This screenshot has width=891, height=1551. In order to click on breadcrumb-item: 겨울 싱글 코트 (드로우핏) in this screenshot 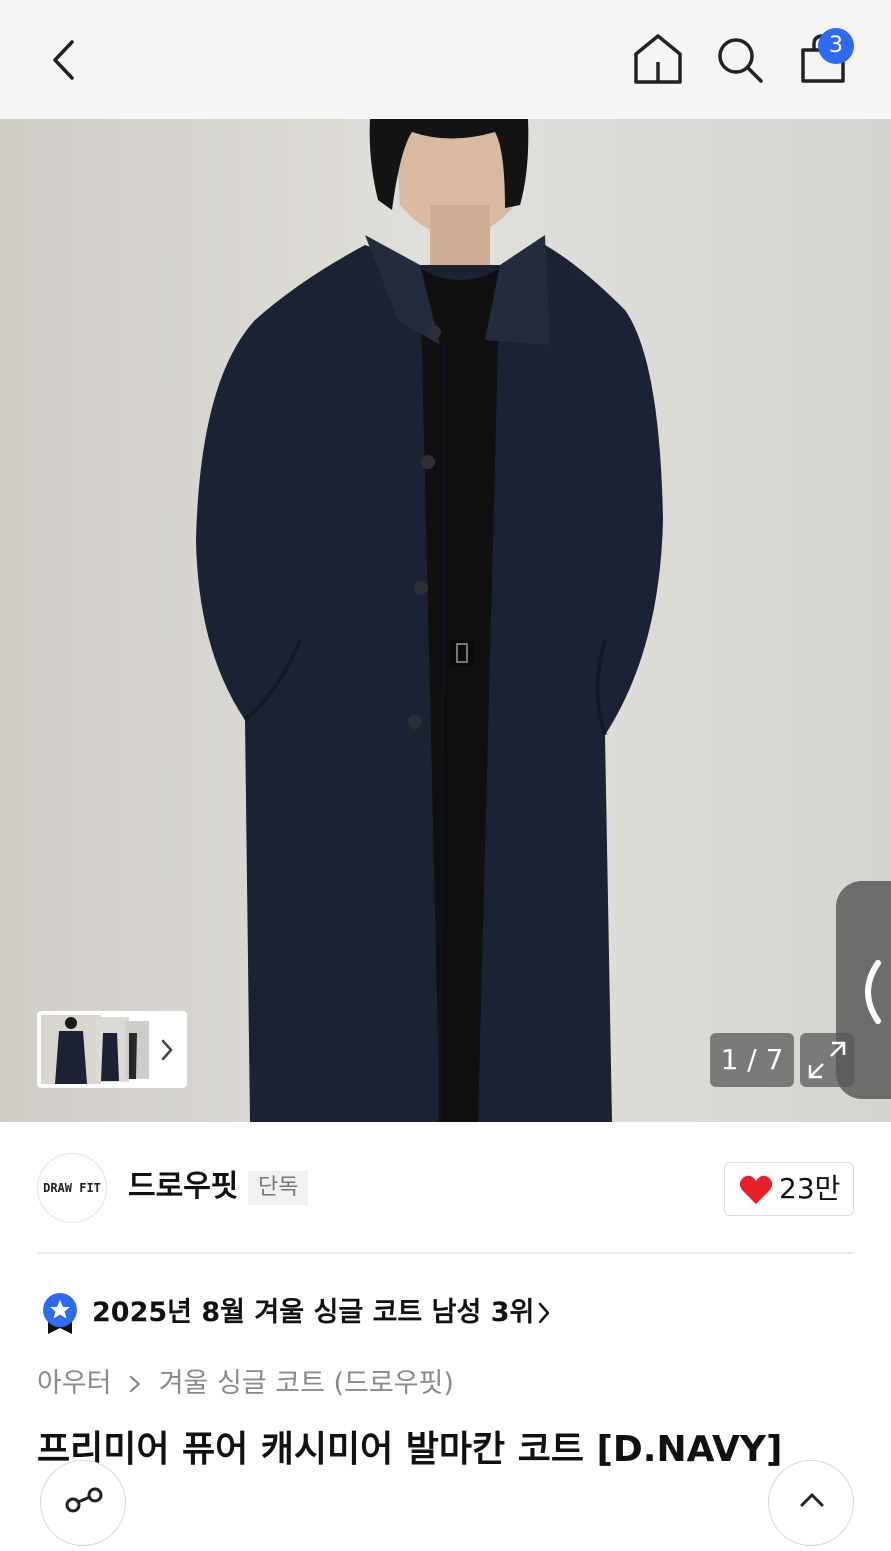, I will do `click(306, 1384)`.